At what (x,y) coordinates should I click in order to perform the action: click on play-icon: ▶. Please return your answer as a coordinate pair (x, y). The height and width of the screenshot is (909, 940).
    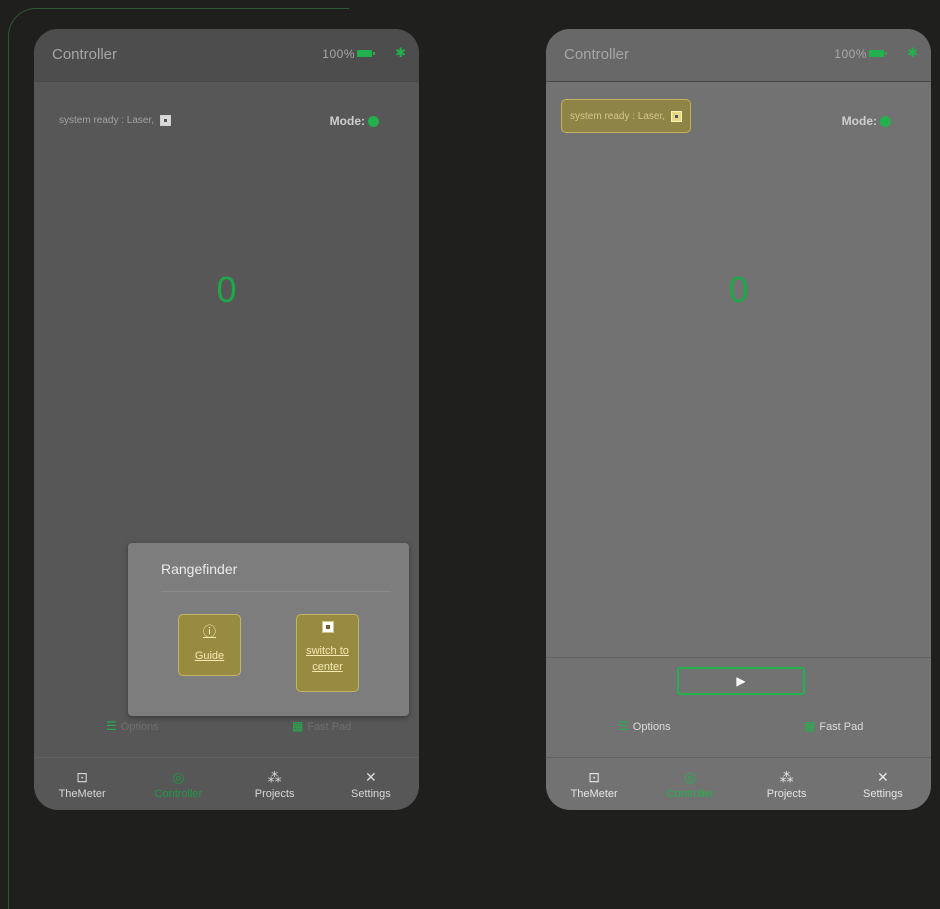
    Looking at the image, I should click on (741, 681).